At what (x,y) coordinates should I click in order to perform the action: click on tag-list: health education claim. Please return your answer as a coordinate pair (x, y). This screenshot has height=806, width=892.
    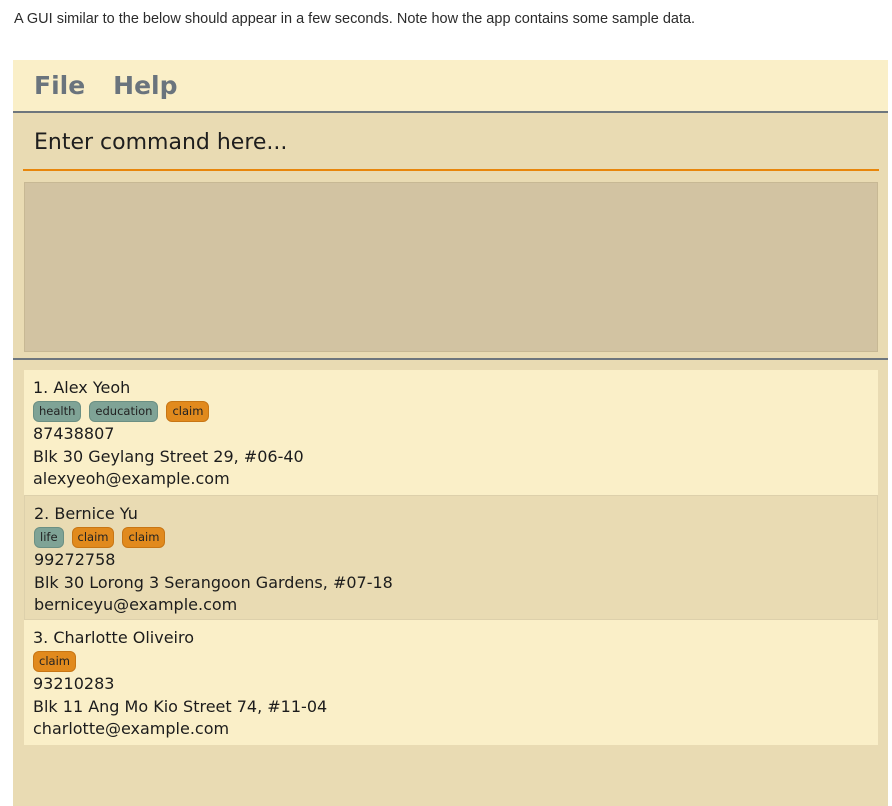
    Looking at the image, I should click on (451, 411).